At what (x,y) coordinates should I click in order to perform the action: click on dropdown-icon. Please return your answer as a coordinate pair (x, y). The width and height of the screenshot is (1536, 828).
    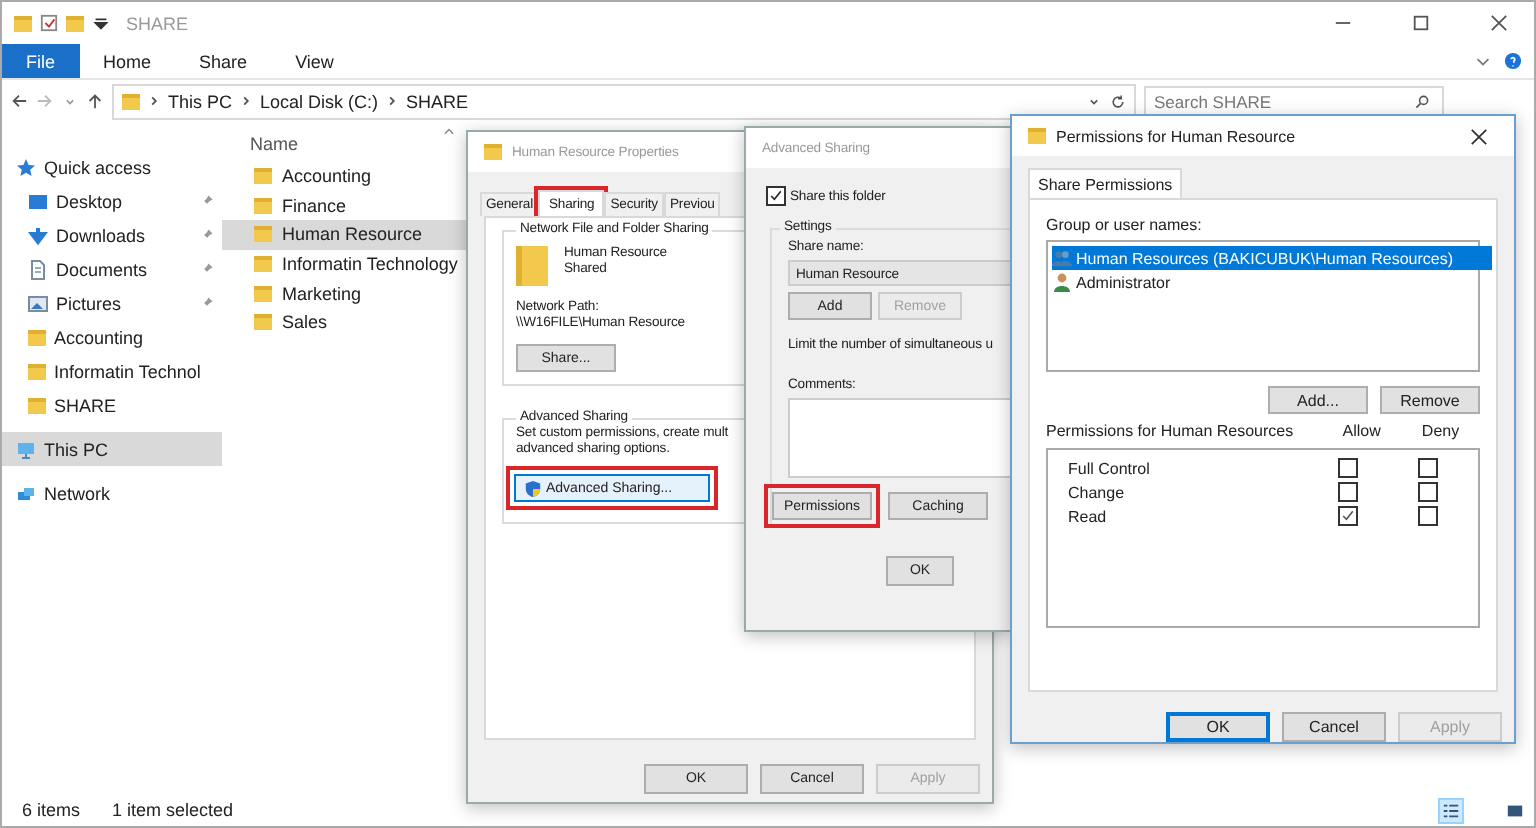
    Looking at the image, I should click on (101, 23).